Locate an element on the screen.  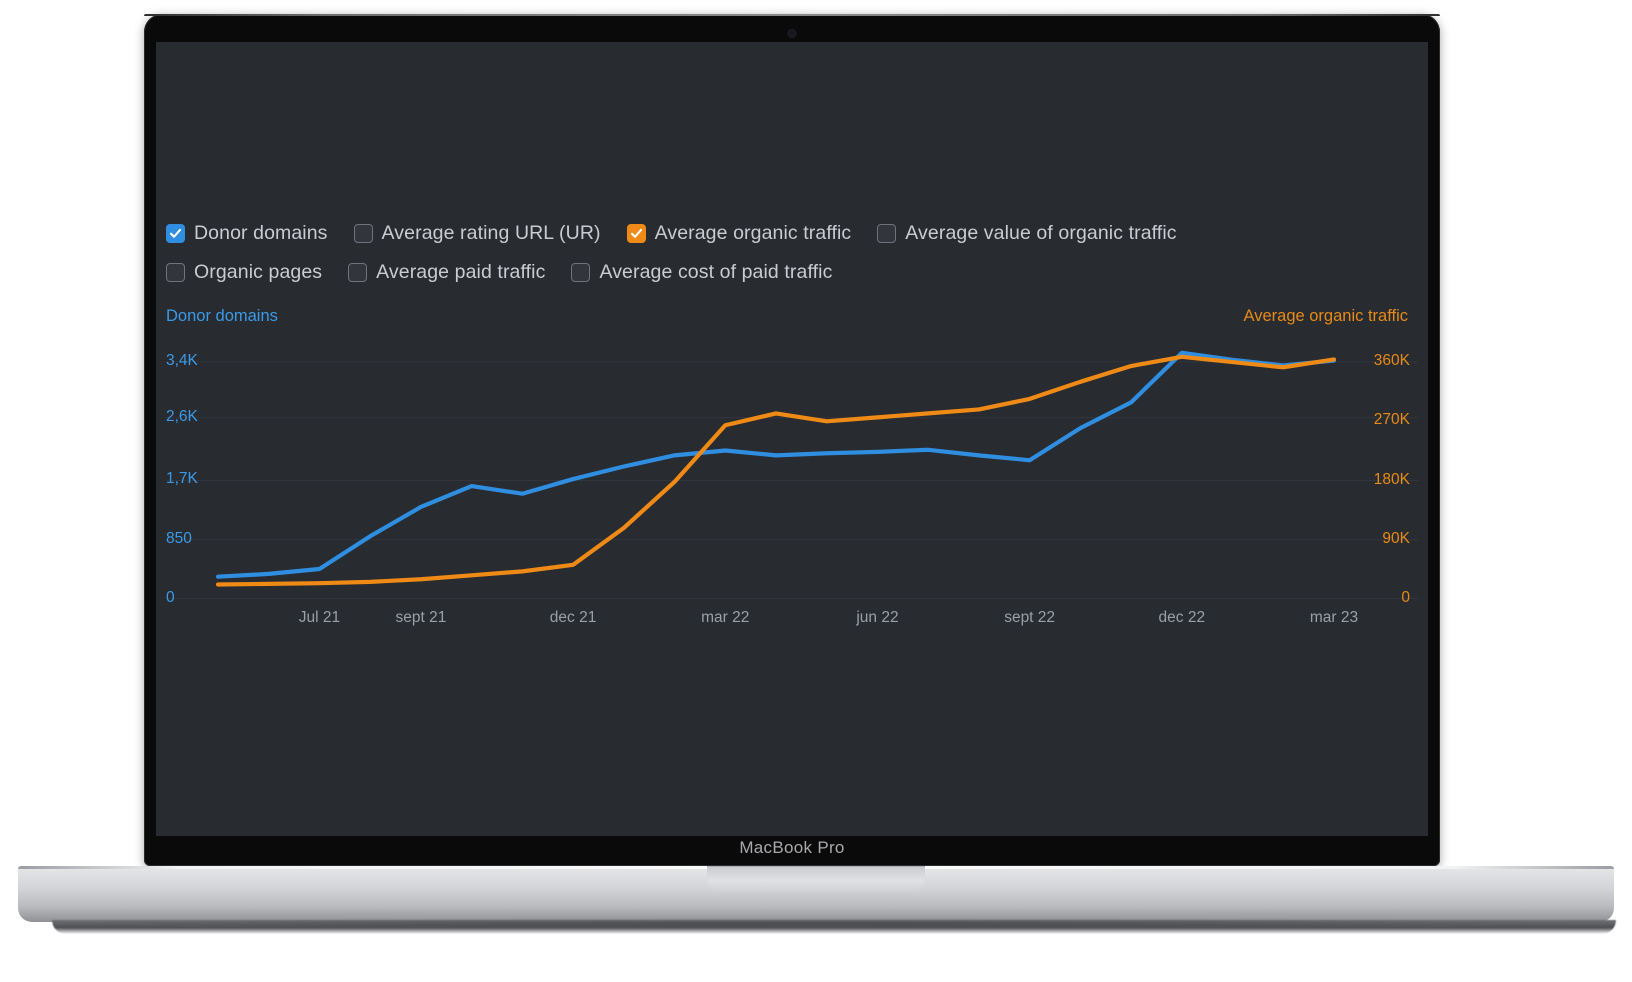
checkbox-organic-pages is located at coordinates (175, 272).